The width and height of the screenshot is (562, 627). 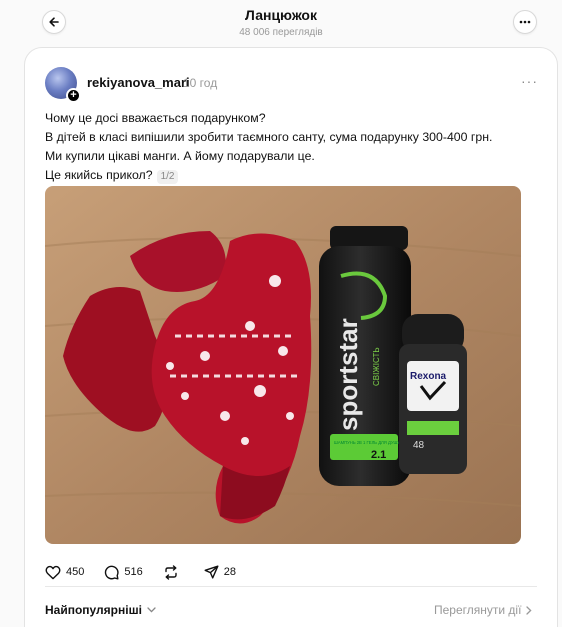 I want to click on top-bar: Ланцюжок 48 006 переглядів, so click(x=281, y=23).